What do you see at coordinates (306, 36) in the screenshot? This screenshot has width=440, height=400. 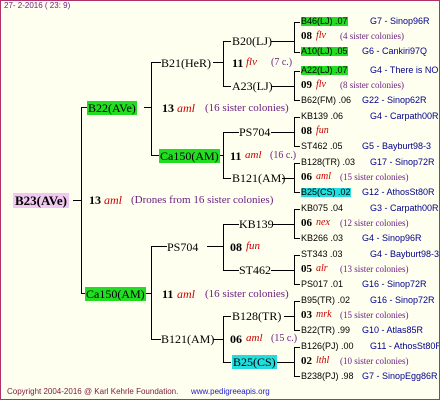 I see `ancestor-num: 08` at bounding box center [306, 36].